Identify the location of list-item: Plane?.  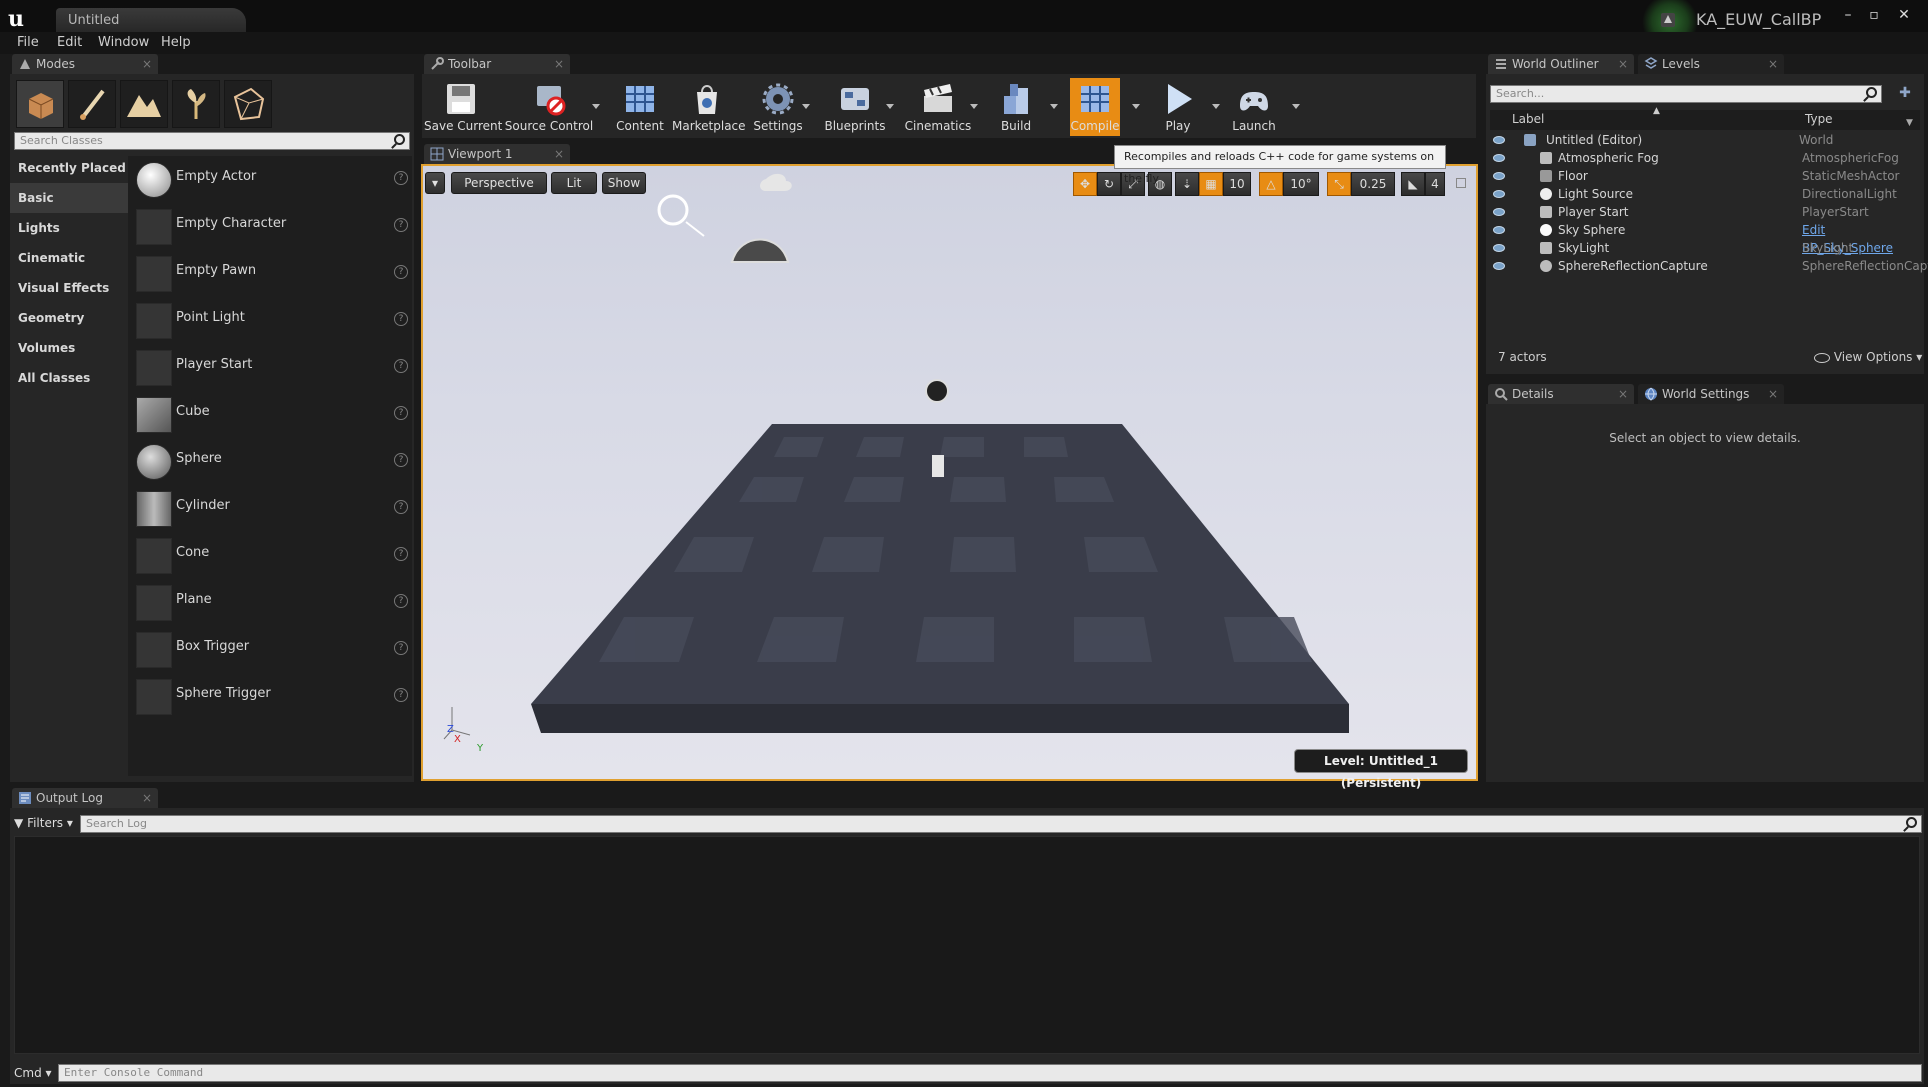
(273, 601).